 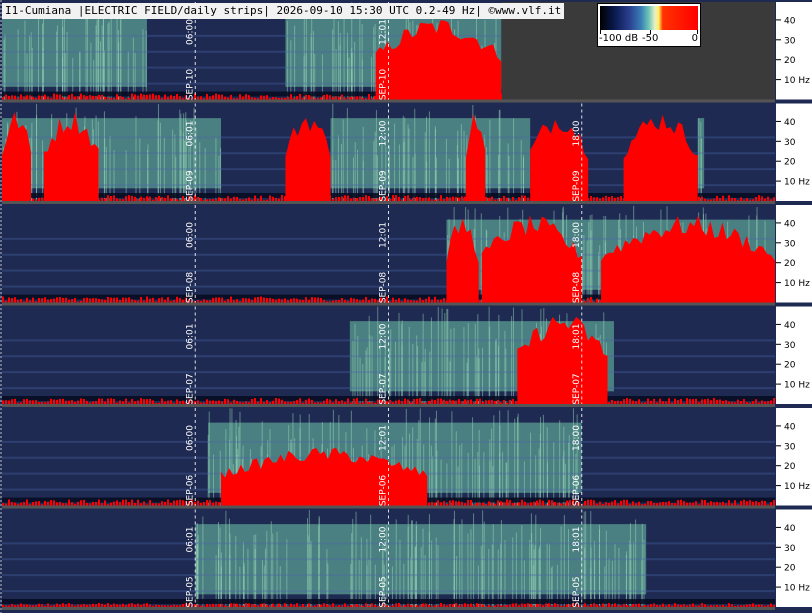 I want to click on day-label: SEP-09, so click(x=384, y=186).